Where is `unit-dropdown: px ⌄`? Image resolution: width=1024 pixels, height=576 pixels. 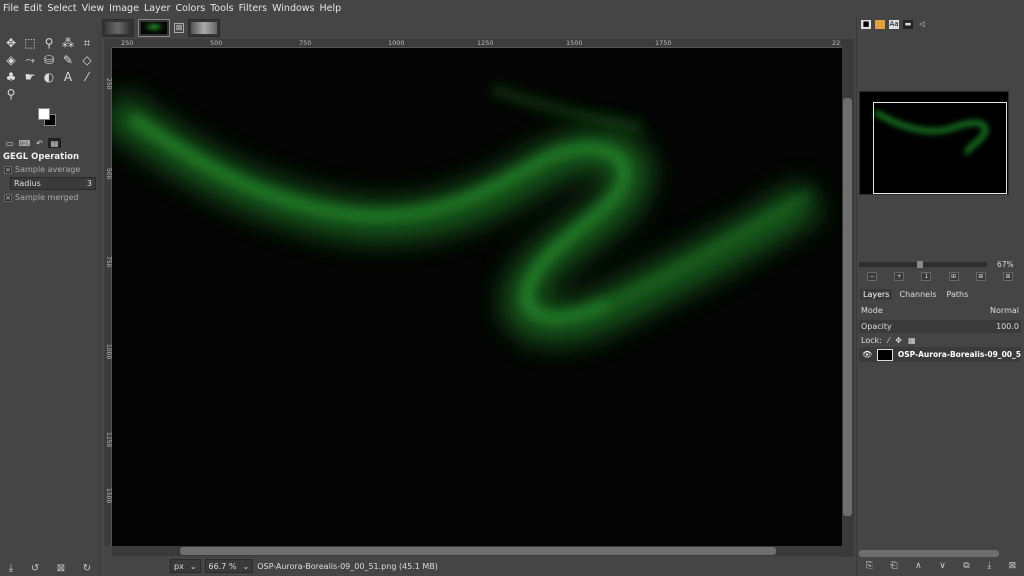 unit-dropdown: px ⌄ is located at coordinates (185, 566).